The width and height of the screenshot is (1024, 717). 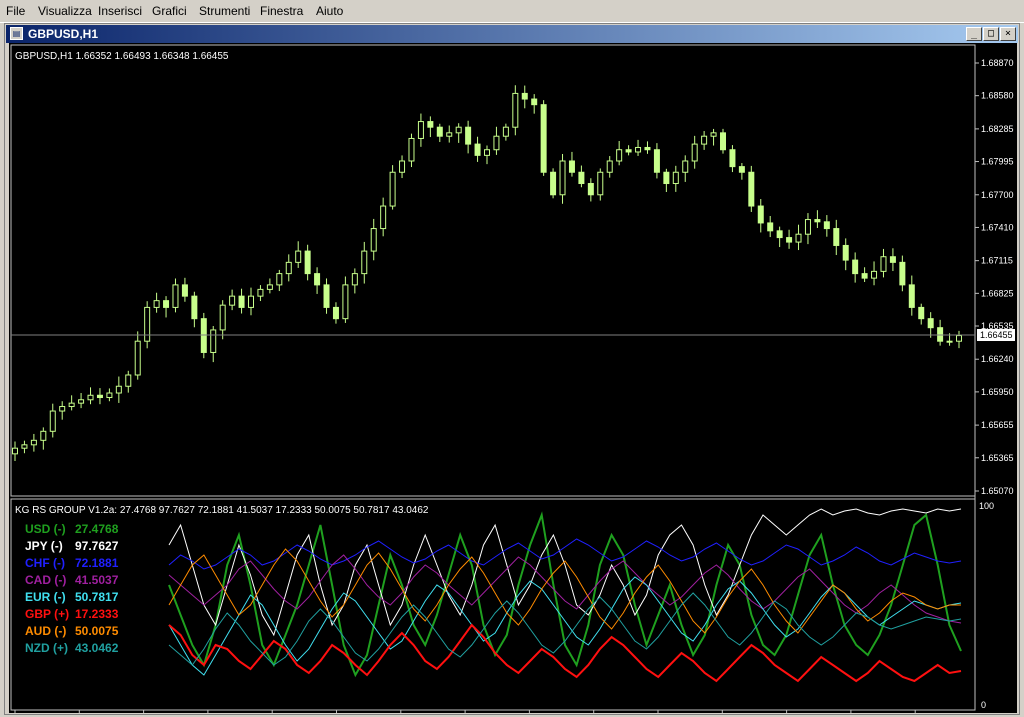 What do you see at coordinates (997, 425) in the screenshot?
I see `price-axis-label: 1.65655` at bounding box center [997, 425].